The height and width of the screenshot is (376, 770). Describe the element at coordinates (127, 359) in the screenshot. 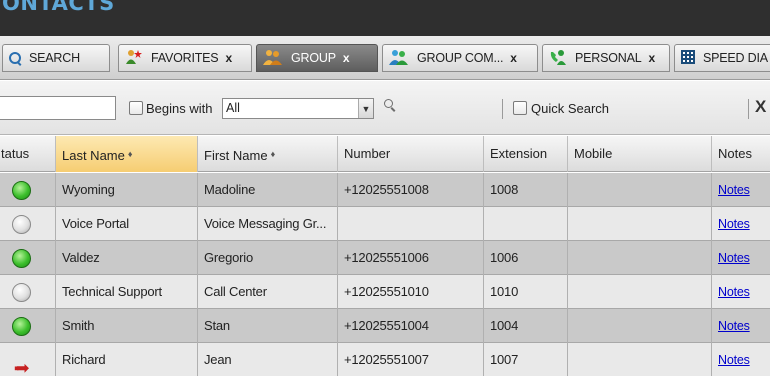

I see `last-name-cell: Richard` at that location.